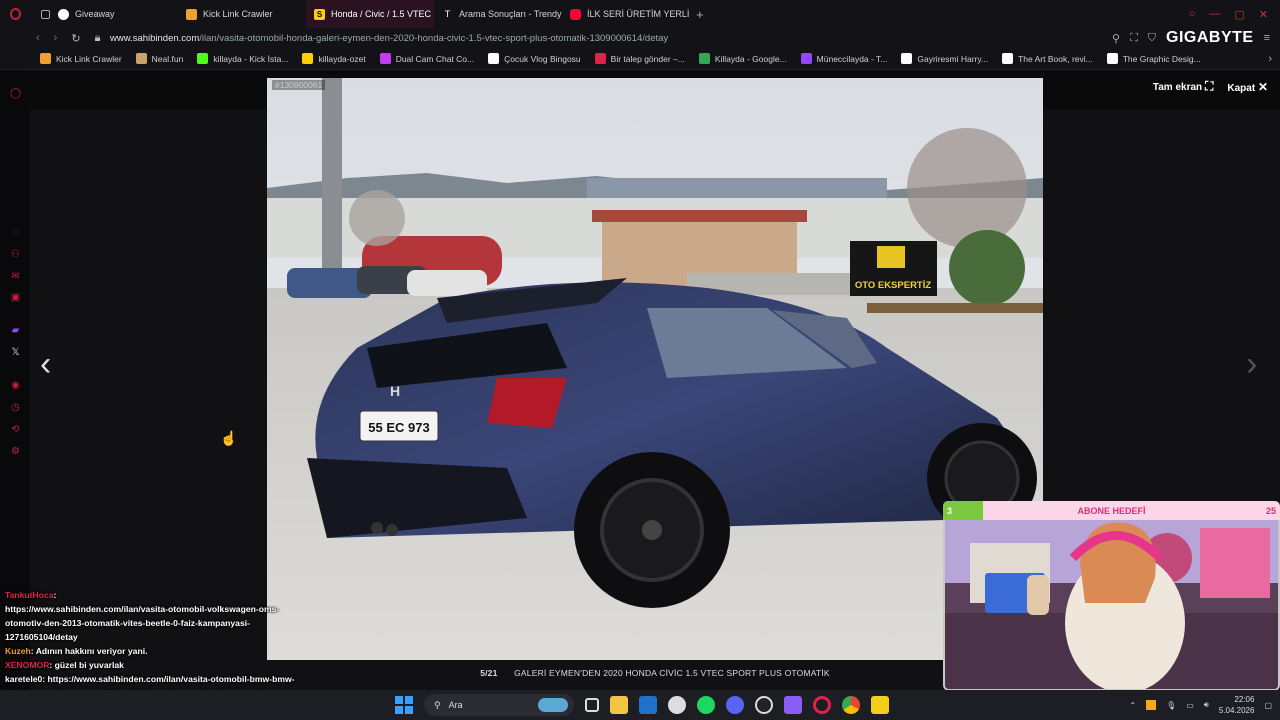 The height and width of the screenshot is (720, 1280). I want to click on trendyol-icon: T, so click(447, 13).